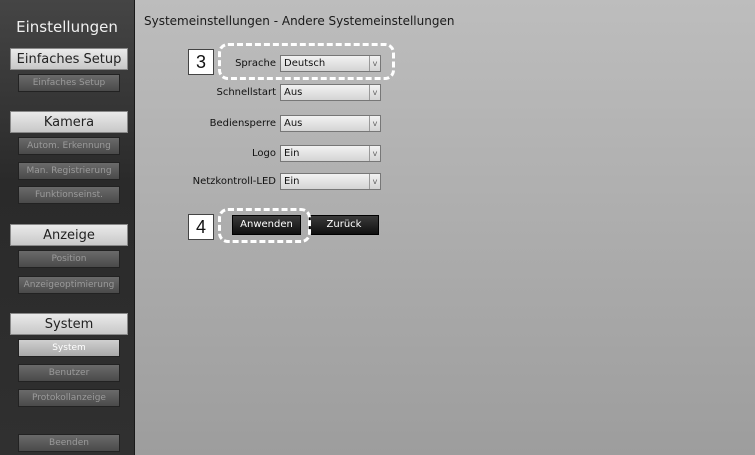 The width and height of the screenshot is (755, 455). I want to click on network-led-label: Netzkontroll-LED, so click(234, 181).